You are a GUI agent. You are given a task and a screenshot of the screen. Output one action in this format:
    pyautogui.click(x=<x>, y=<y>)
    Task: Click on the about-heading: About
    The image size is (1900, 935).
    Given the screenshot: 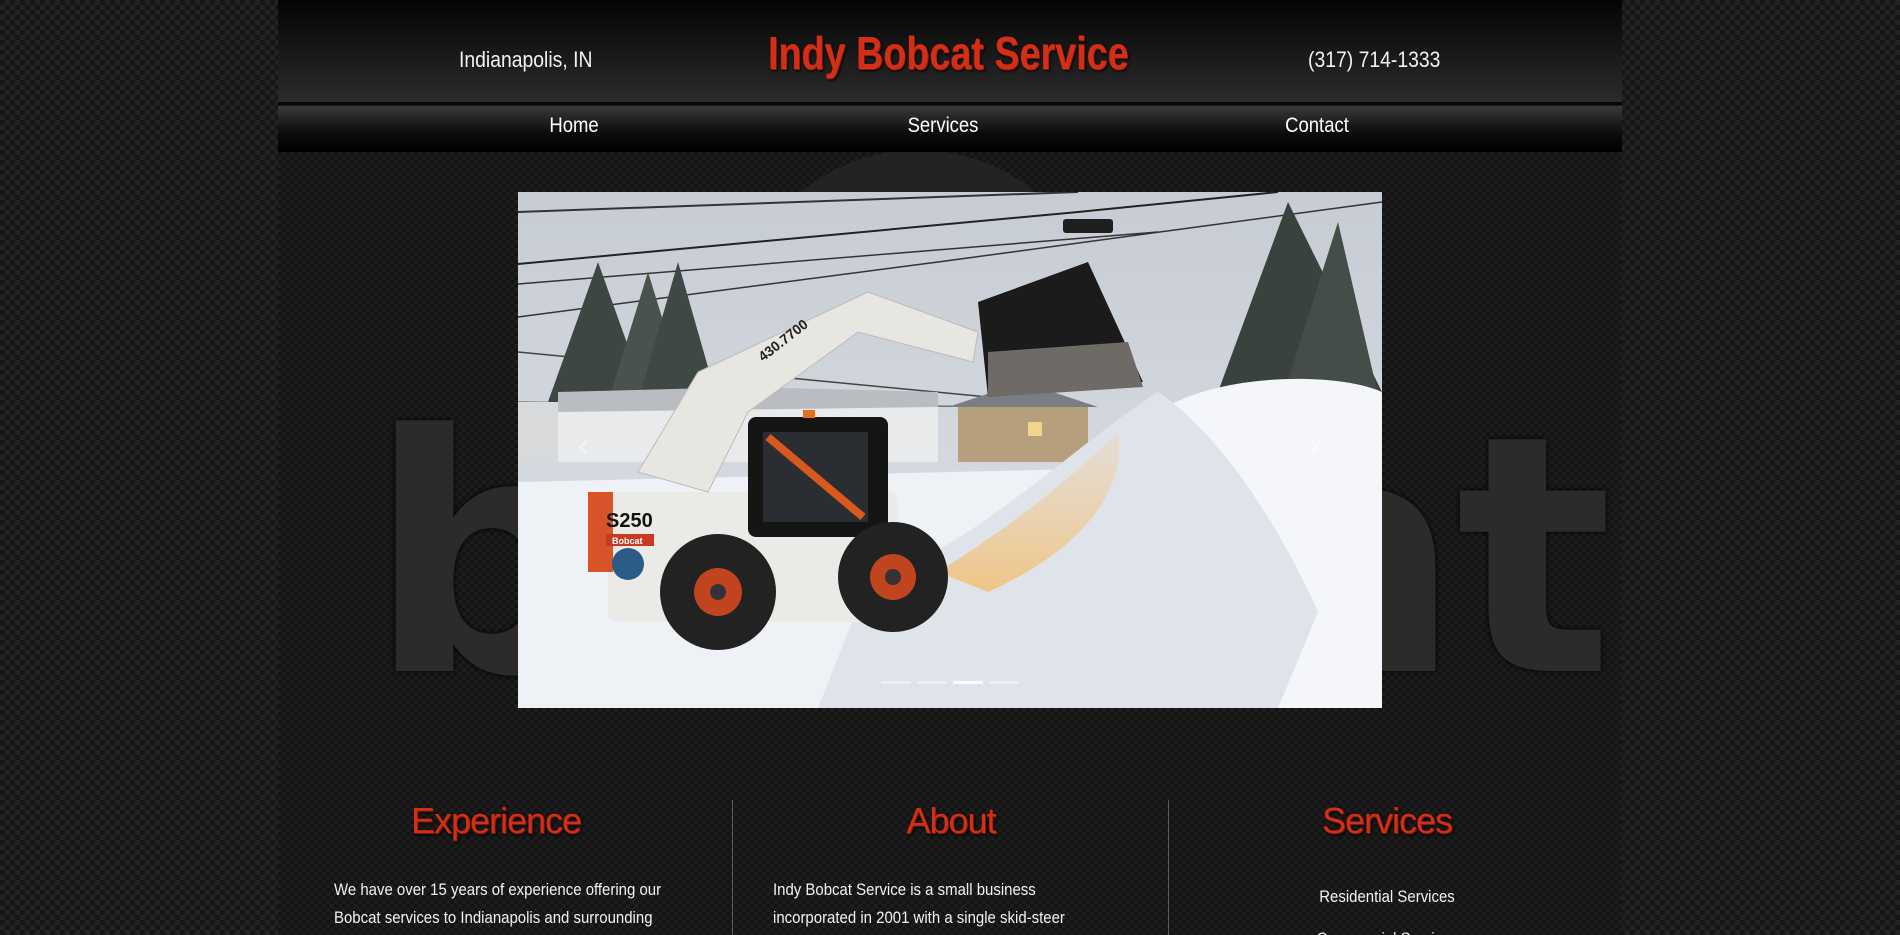 What is the action you would take?
    pyautogui.click(x=951, y=820)
    